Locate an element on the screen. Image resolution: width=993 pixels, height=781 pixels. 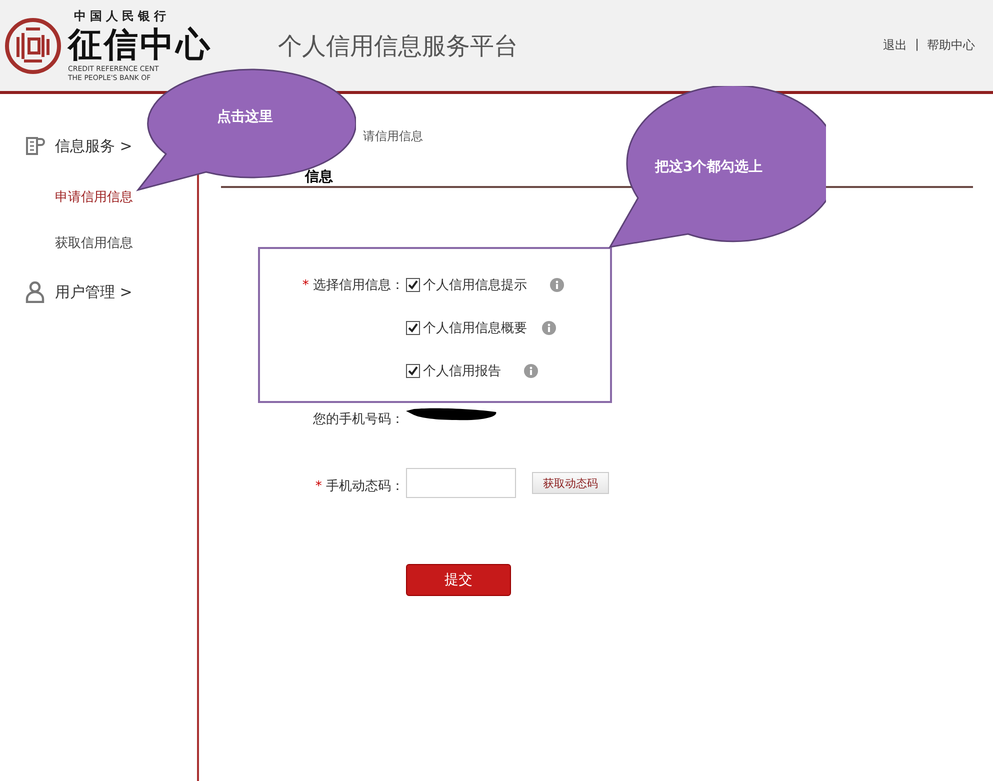
sidebar-item: 申请信用信息 is located at coordinates (98, 197).